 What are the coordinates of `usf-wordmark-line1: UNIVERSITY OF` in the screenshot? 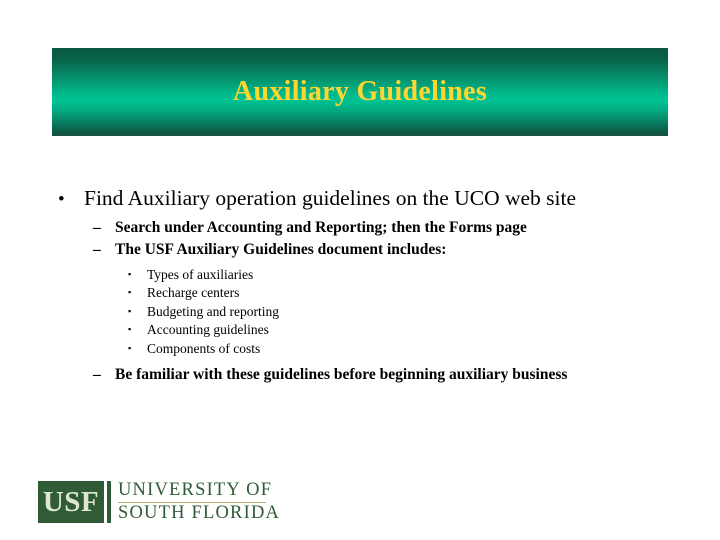 It's located at (195, 490).